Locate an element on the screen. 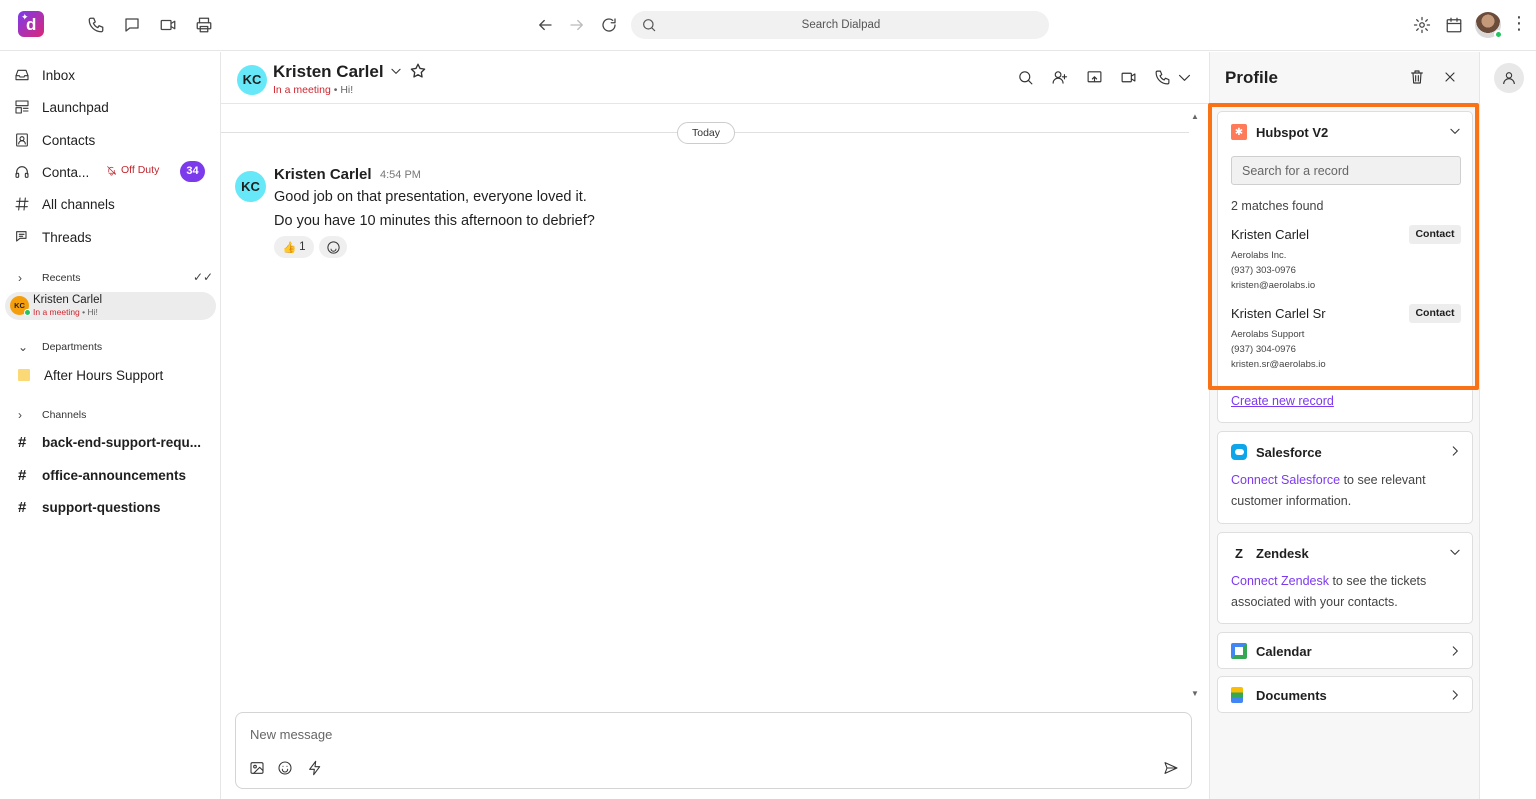 The width and height of the screenshot is (1536, 799). mark-all-read-icon: ✓✓ is located at coordinates (203, 277).